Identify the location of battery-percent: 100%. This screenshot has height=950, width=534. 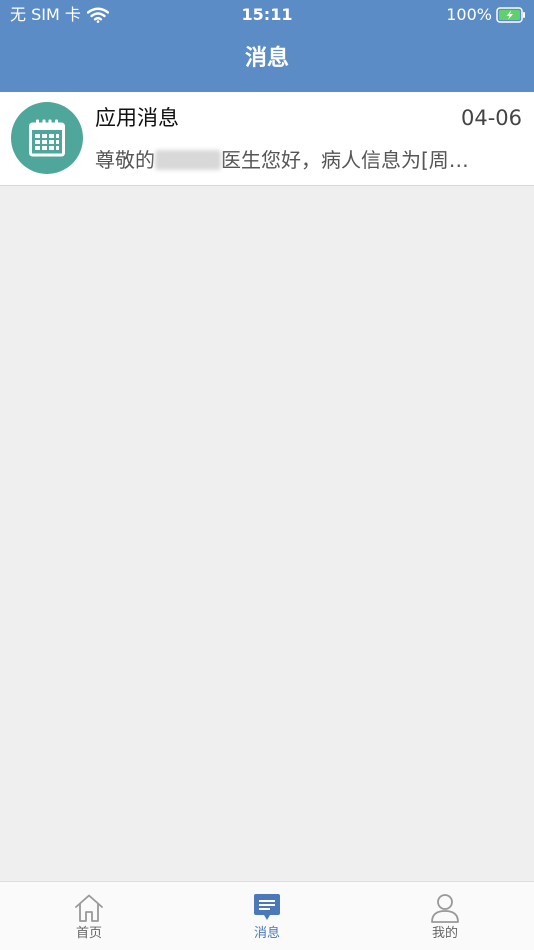
(469, 14).